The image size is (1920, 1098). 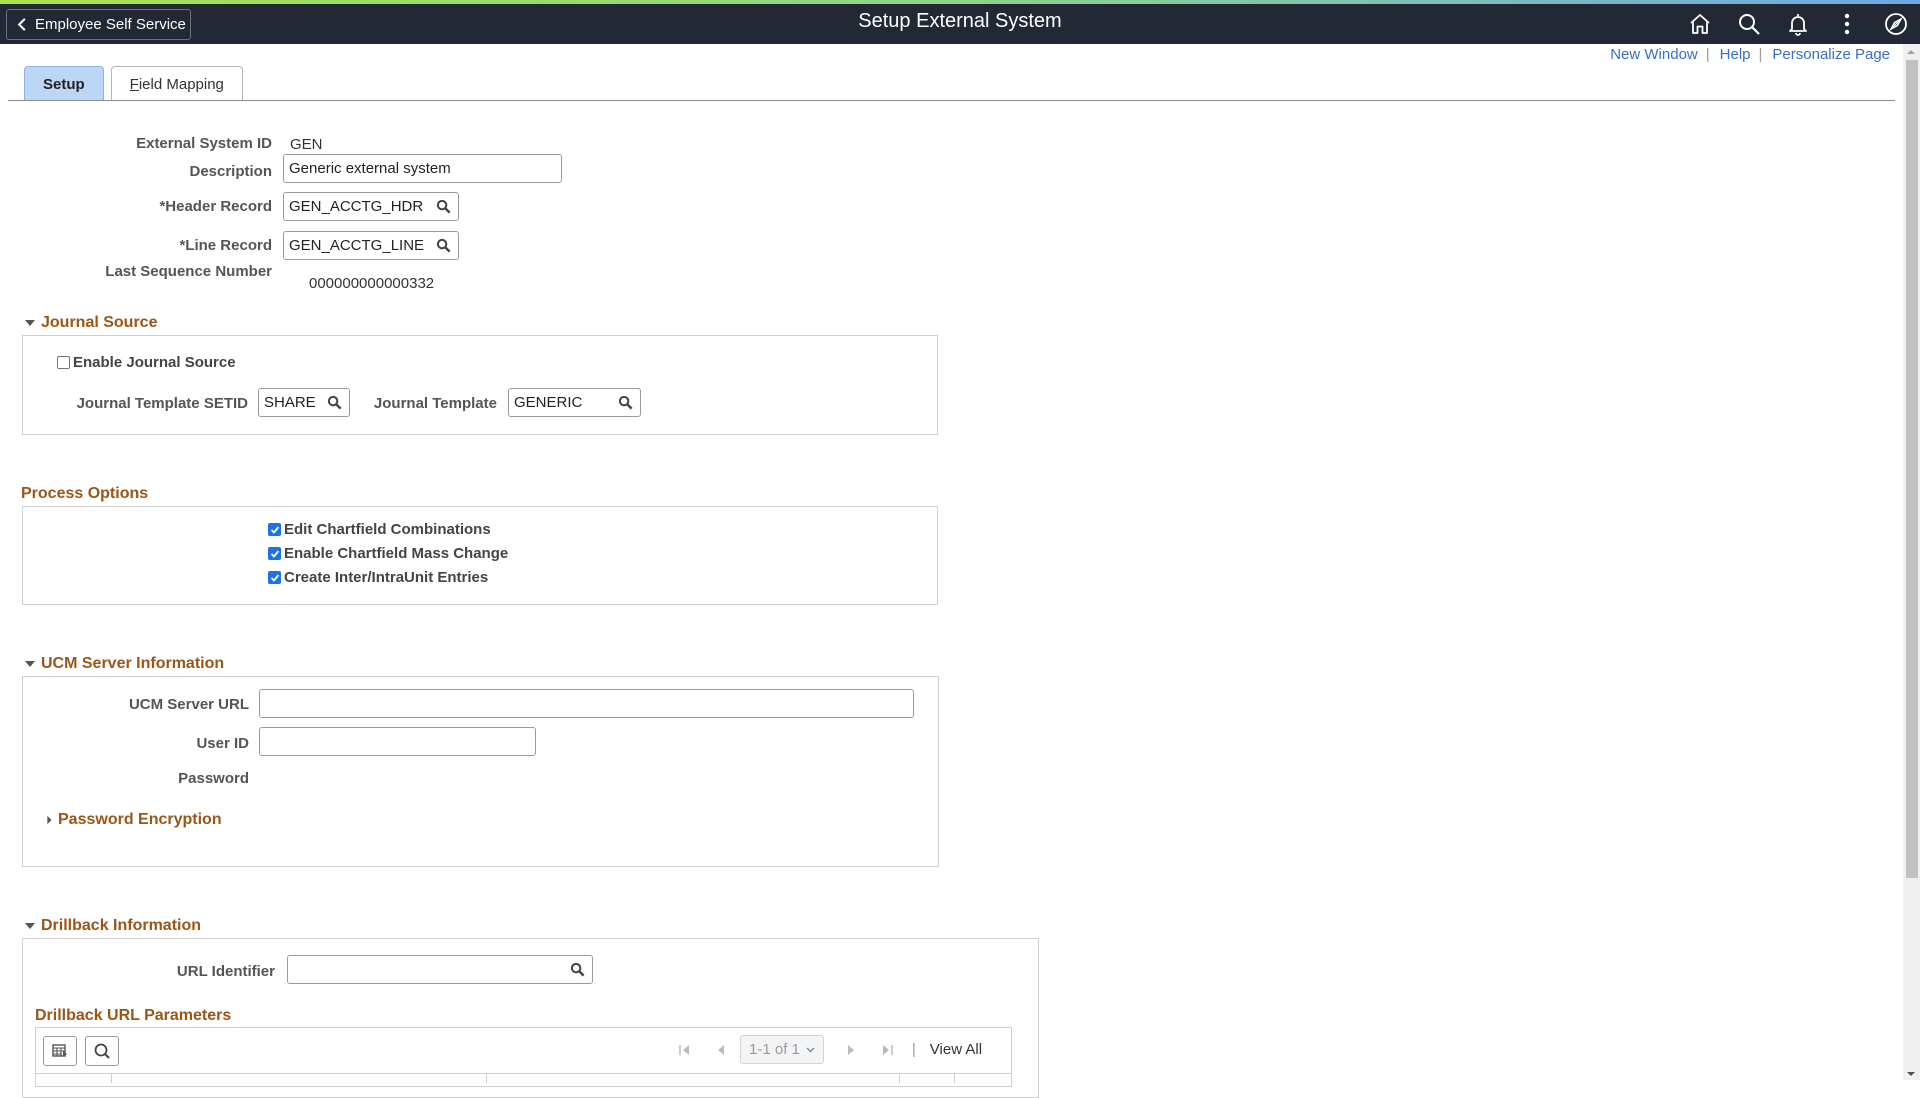 I want to click on enable-journal-source-label: Enable Journal Source, so click(x=154, y=362).